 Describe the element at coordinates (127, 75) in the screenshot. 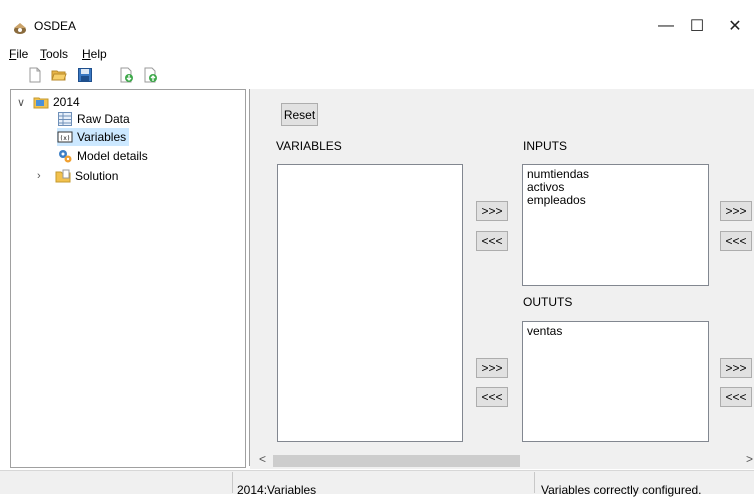

I see `import-document-icon` at that location.